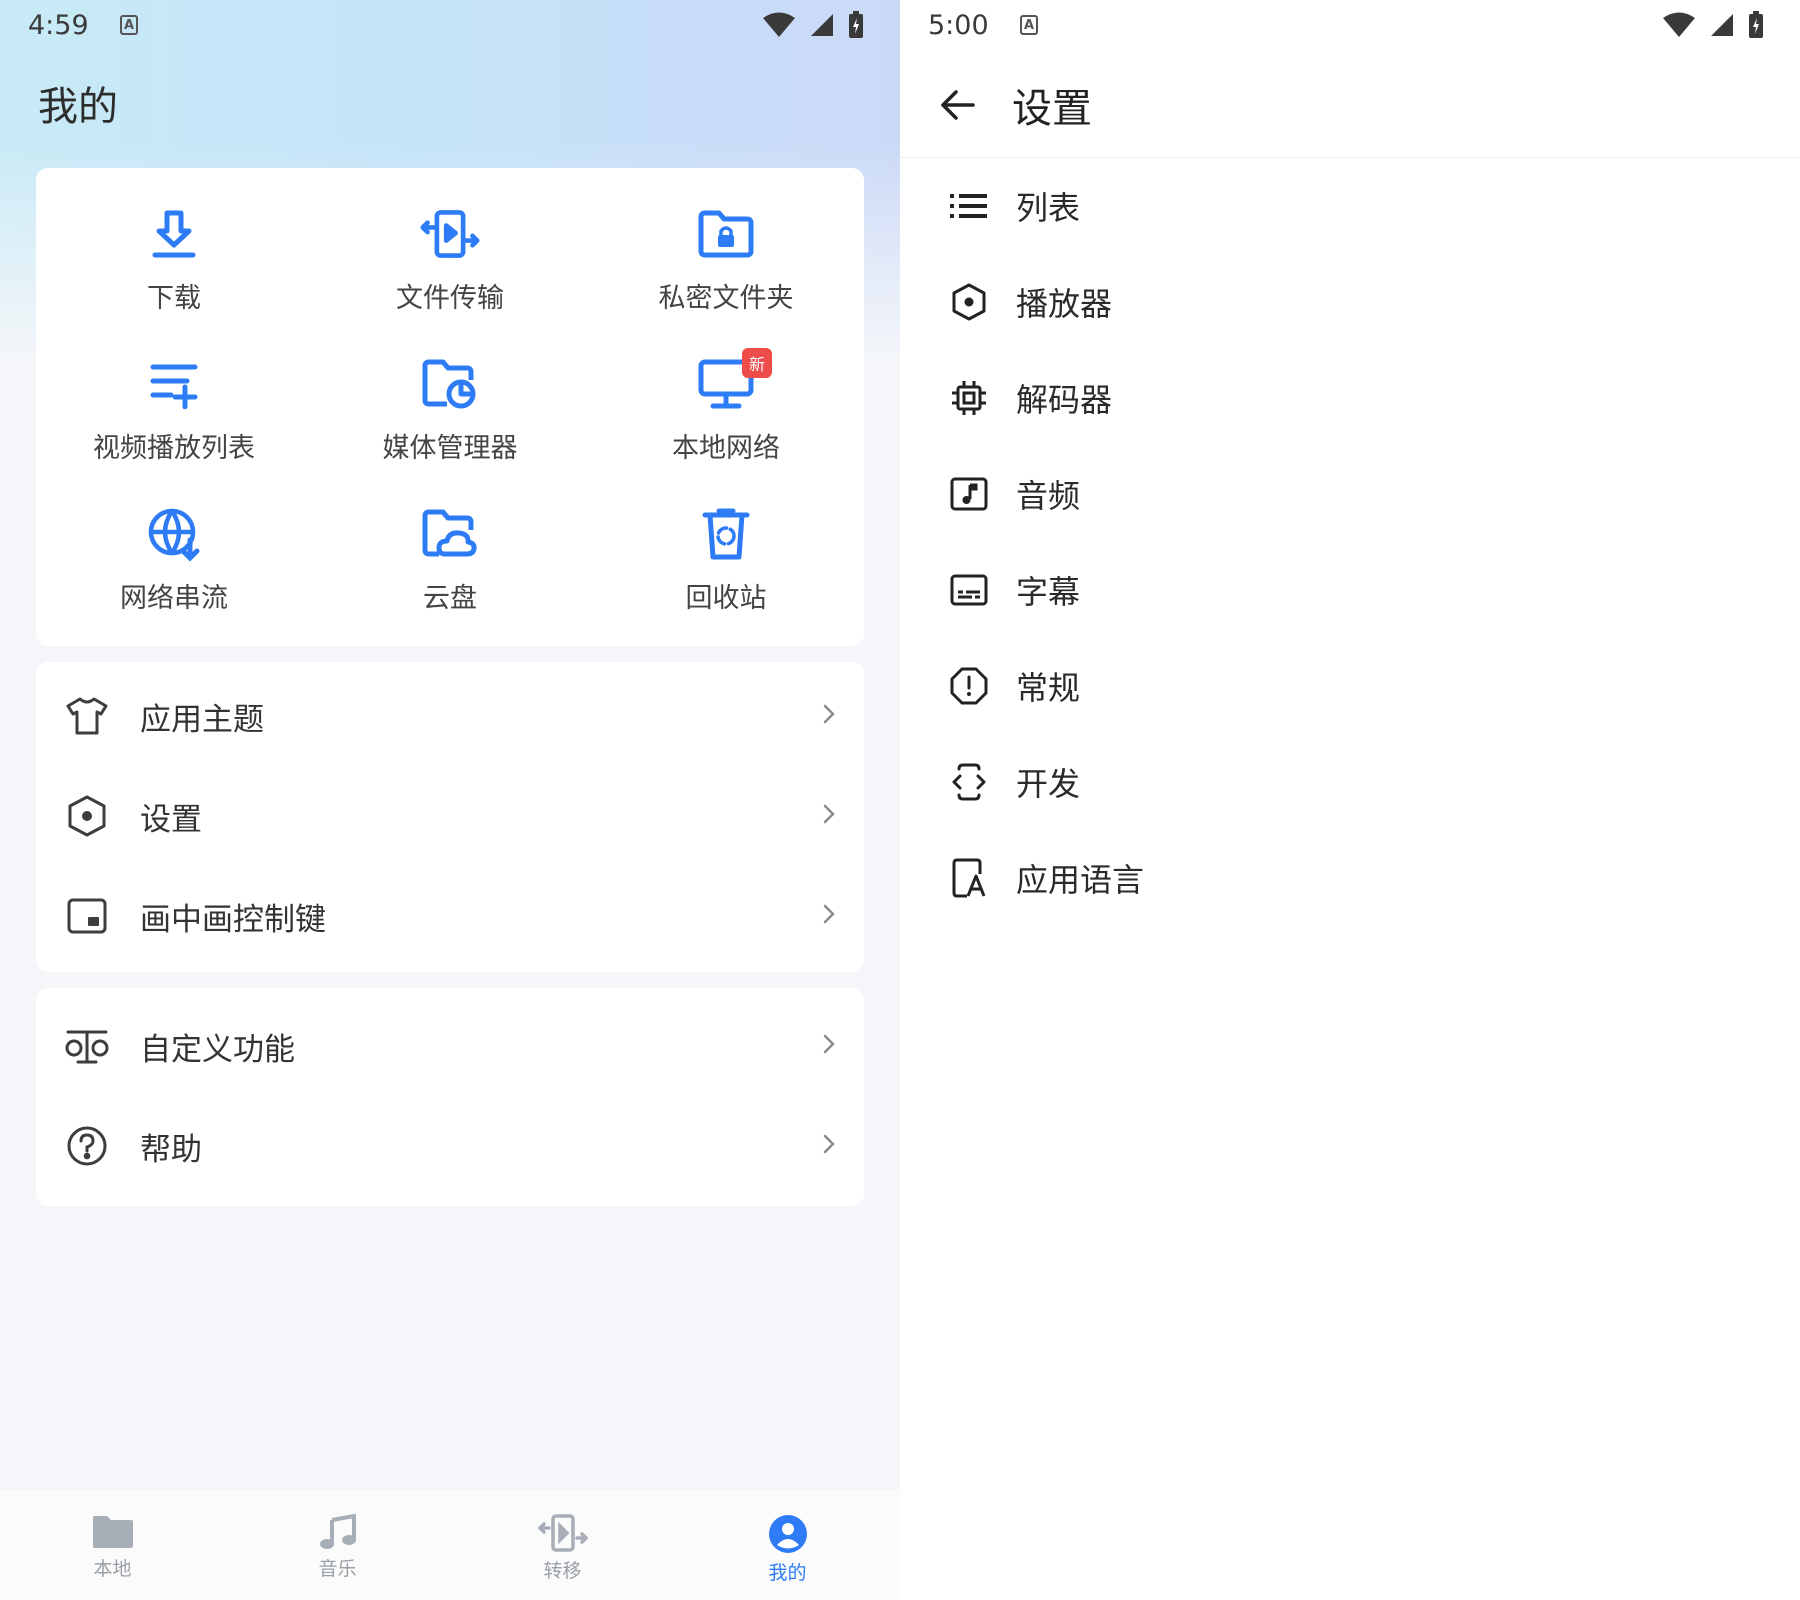  Describe the element at coordinates (787, 1534) in the screenshot. I see `profile-icon` at that location.